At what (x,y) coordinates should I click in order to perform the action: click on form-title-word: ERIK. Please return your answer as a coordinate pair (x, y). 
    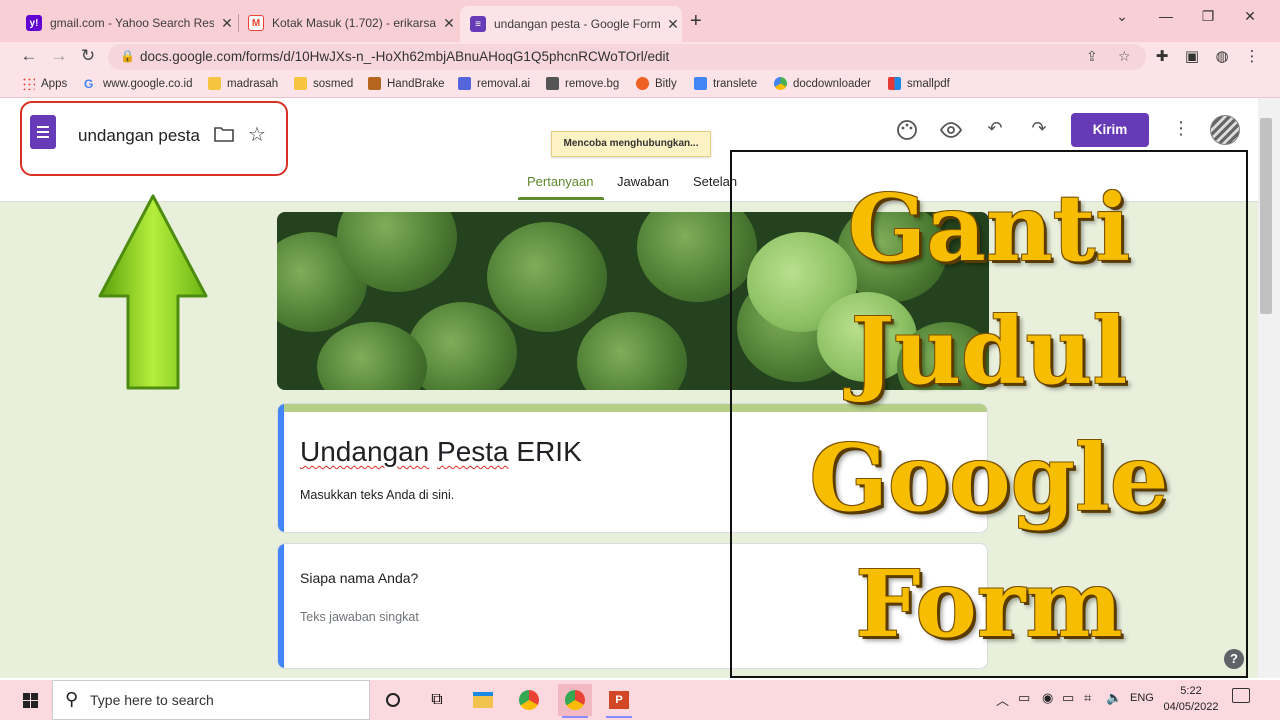
    Looking at the image, I should click on (549, 451).